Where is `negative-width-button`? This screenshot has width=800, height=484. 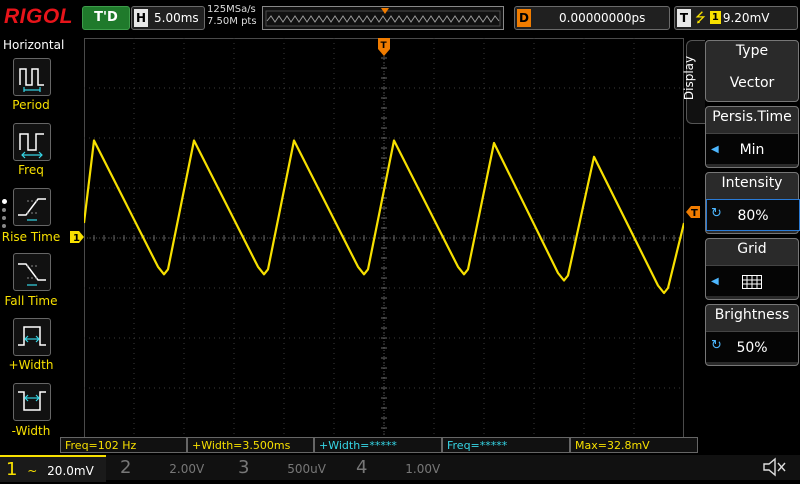 negative-width-button is located at coordinates (32, 402).